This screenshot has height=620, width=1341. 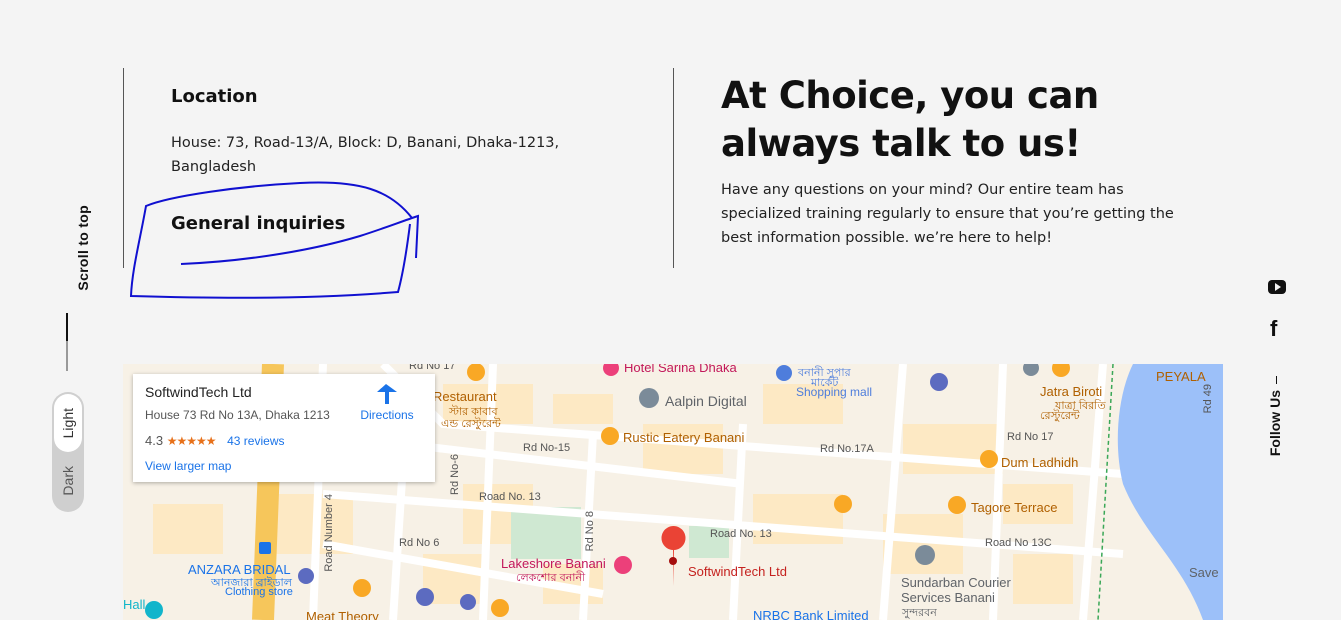 What do you see at coordinates (551, 578) in the screenshot?
I see `map-label-lakeshore-bn: লেকশোর বনানী` at bounding box center [551, 578].